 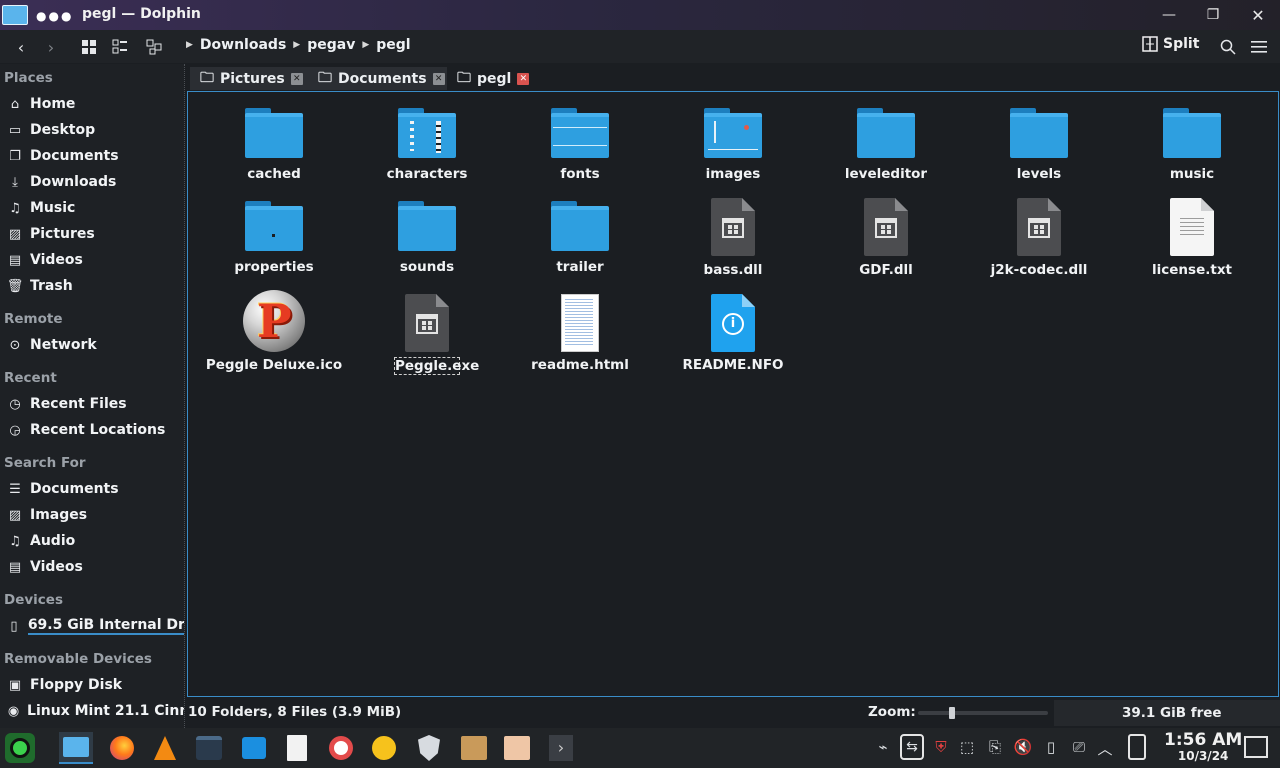 What do you see at coordinates (427, 146) in the screenshot?
I see `file-item-characters: characters` at bounding box center [427, 146].